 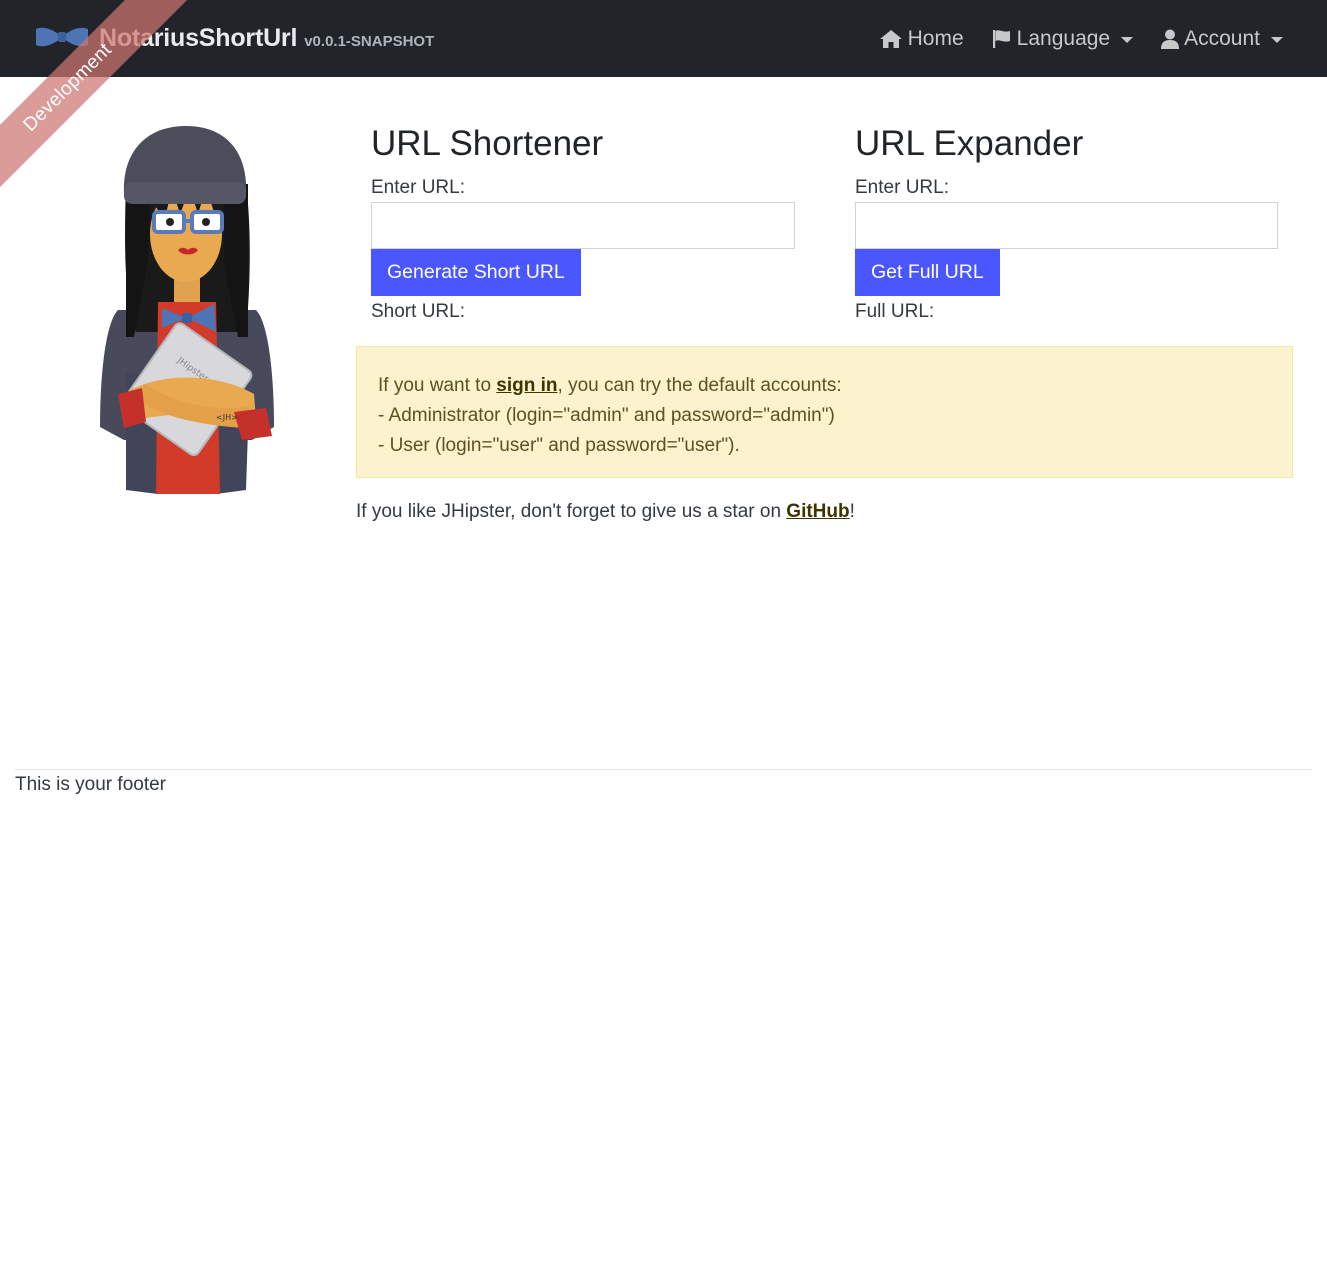 What do you see at coordinates (90, 784) in the screenshot?
I see `footer-text: This is your footer` at bounding box center [90, 784].